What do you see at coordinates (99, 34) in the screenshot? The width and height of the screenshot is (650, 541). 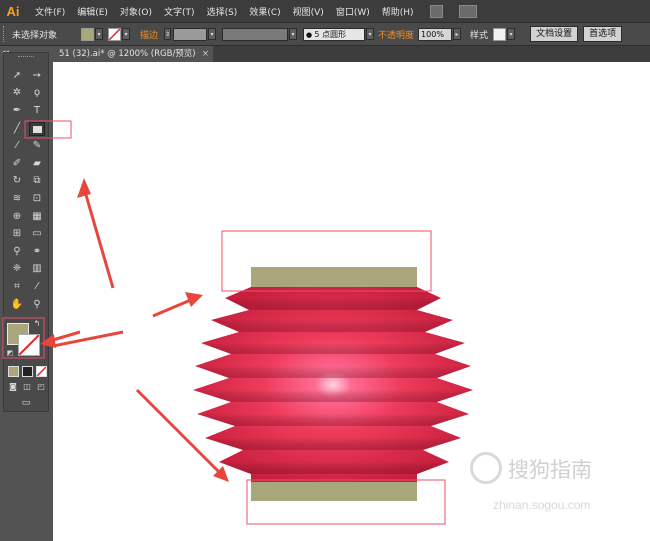 I see `fill-dropdown: ▾` at bounding box center [99, 34].